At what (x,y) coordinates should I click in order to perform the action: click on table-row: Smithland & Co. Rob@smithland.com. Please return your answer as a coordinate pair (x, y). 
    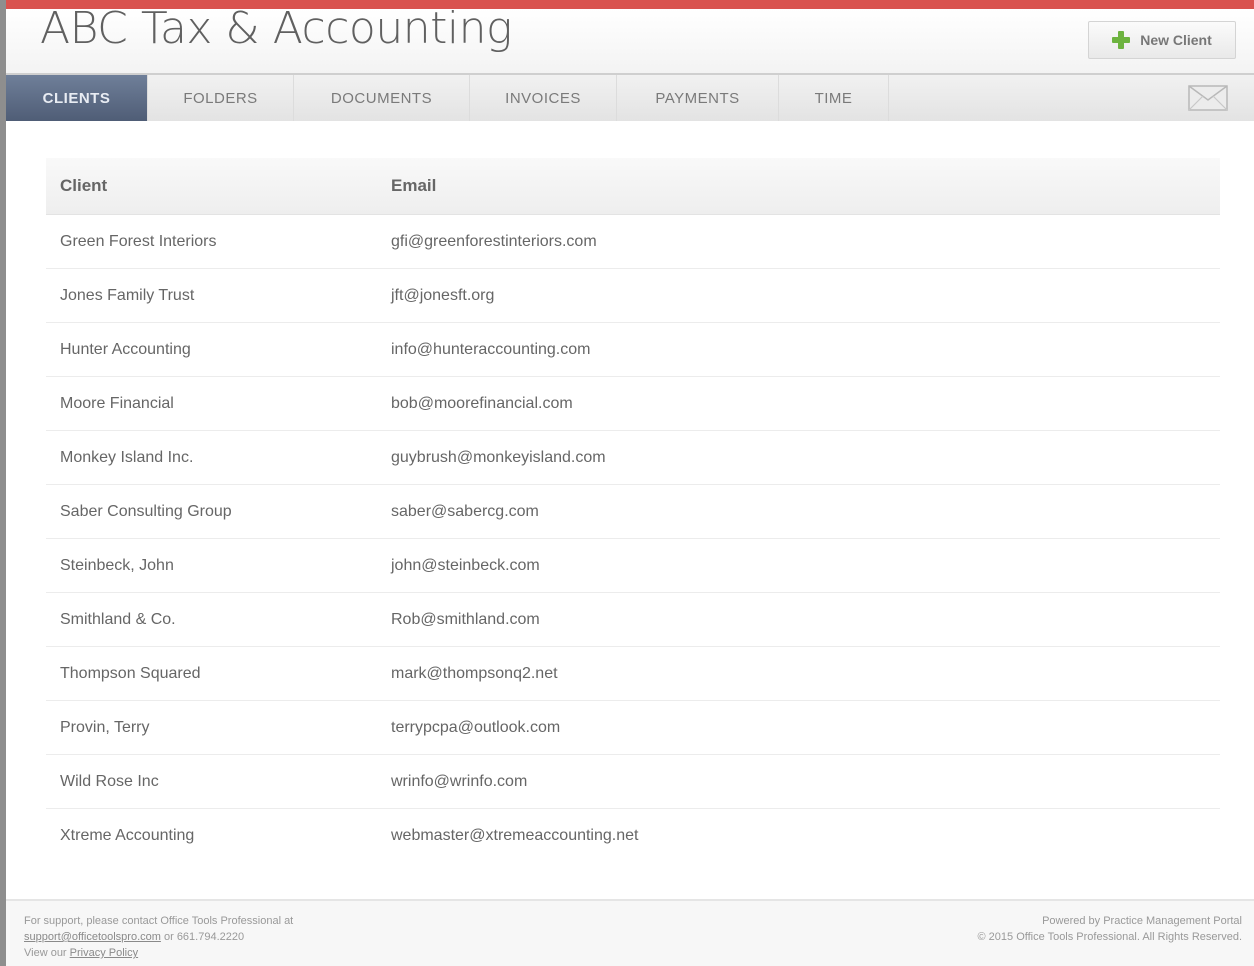
    Looking at the image, I should click on (633, 619).